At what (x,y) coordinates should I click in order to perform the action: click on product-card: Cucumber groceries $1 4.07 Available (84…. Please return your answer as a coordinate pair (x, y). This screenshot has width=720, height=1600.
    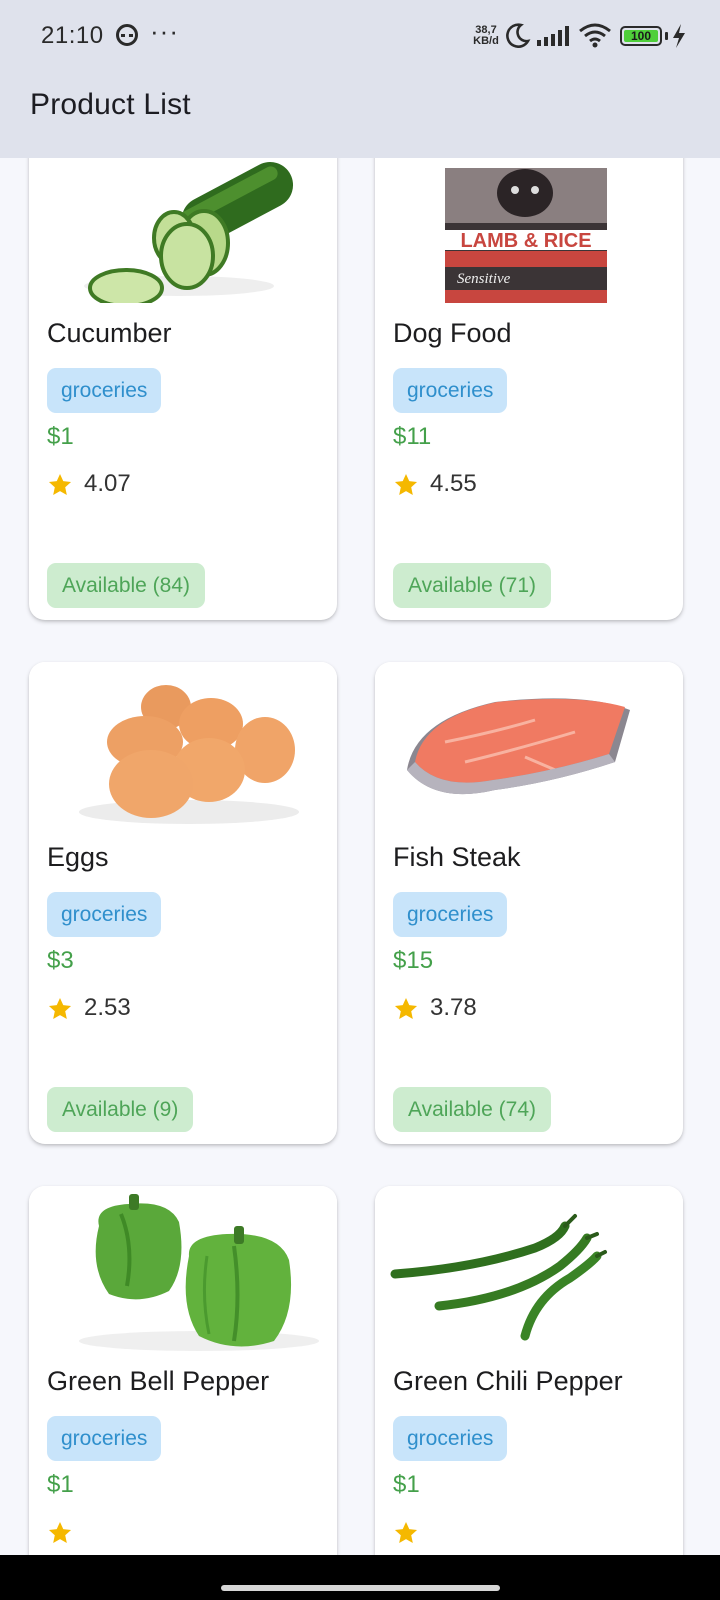
    Looking at the image, I should click on (183, 389).